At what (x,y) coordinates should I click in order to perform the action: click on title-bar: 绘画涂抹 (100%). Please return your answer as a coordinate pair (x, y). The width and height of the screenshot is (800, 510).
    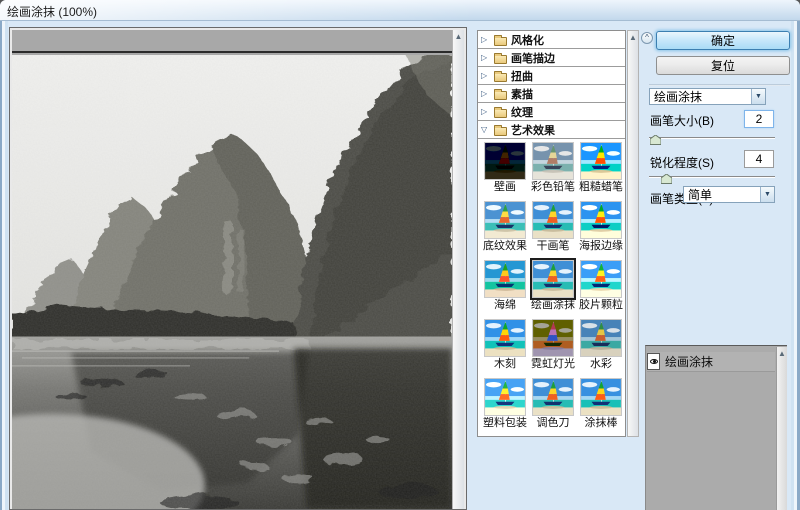
    Looking at the image, I should click on (400, 10).